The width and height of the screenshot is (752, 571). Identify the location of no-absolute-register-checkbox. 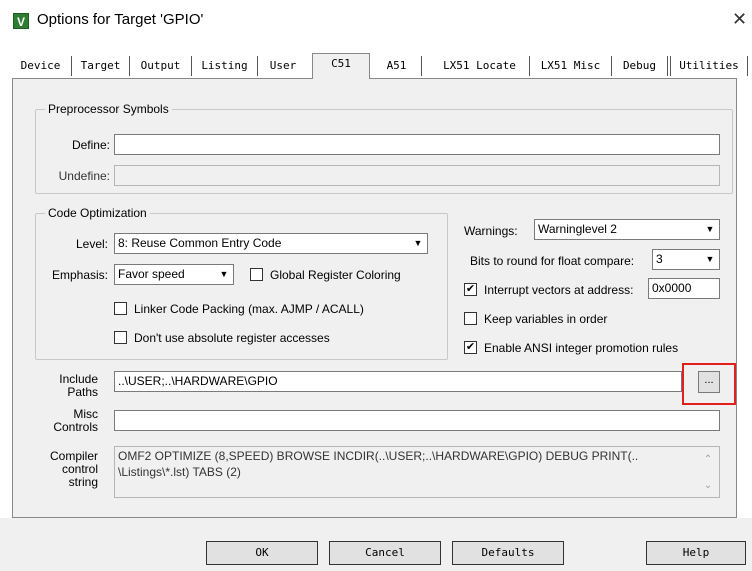
(120, 337).